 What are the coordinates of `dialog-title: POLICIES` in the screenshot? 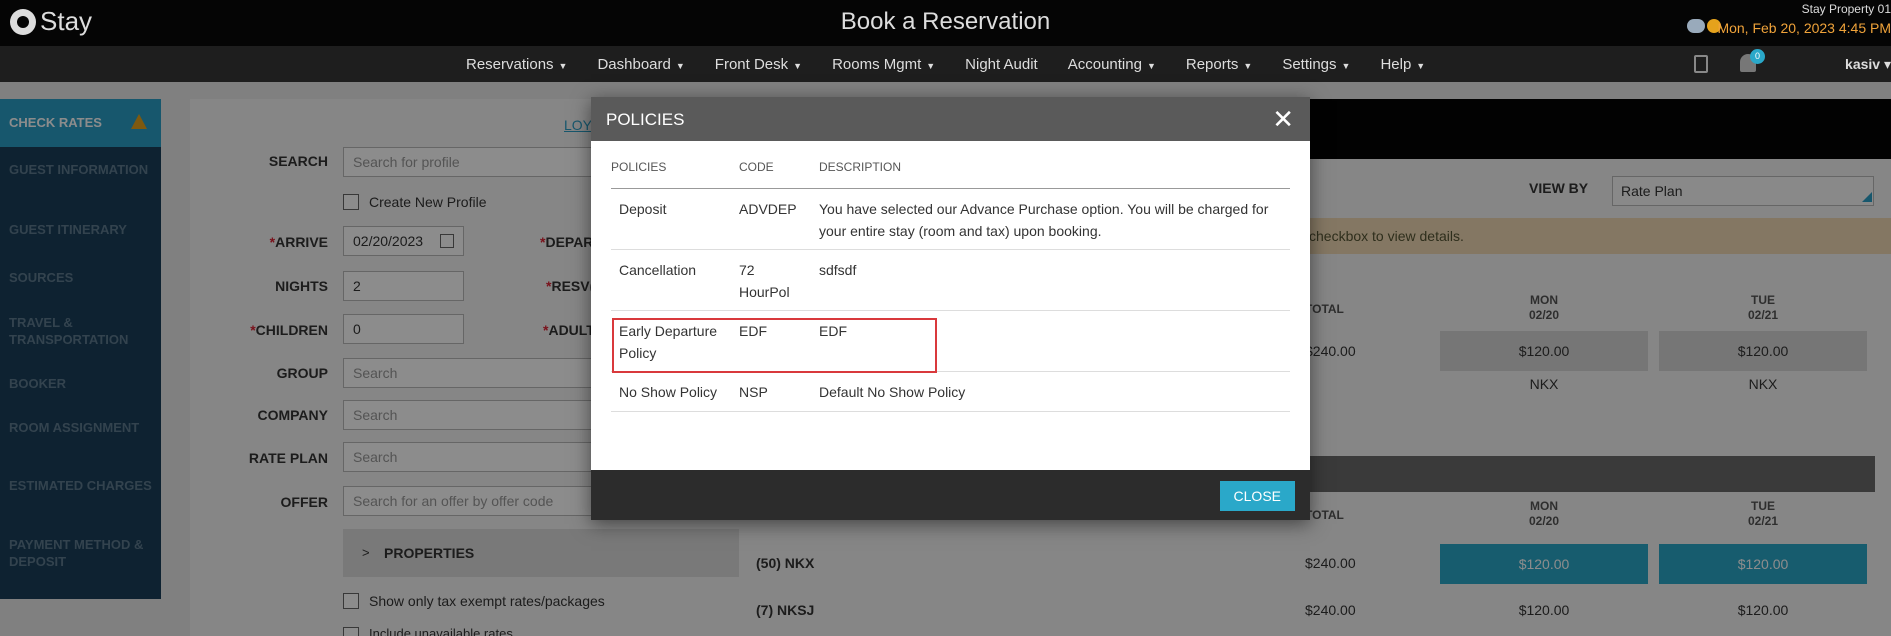 It's located at (645, 119).